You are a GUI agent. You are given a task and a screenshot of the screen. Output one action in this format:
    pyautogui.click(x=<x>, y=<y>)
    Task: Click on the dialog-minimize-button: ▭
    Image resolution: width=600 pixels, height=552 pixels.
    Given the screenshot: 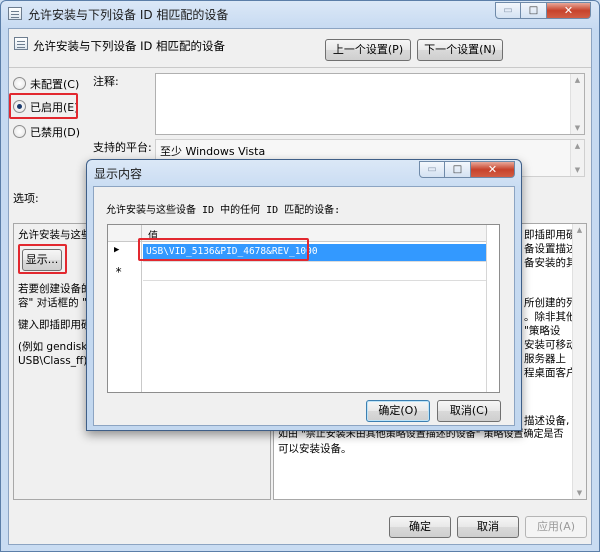 What is the action you would take?
    pyautogui.click(x=432, y=169)
    